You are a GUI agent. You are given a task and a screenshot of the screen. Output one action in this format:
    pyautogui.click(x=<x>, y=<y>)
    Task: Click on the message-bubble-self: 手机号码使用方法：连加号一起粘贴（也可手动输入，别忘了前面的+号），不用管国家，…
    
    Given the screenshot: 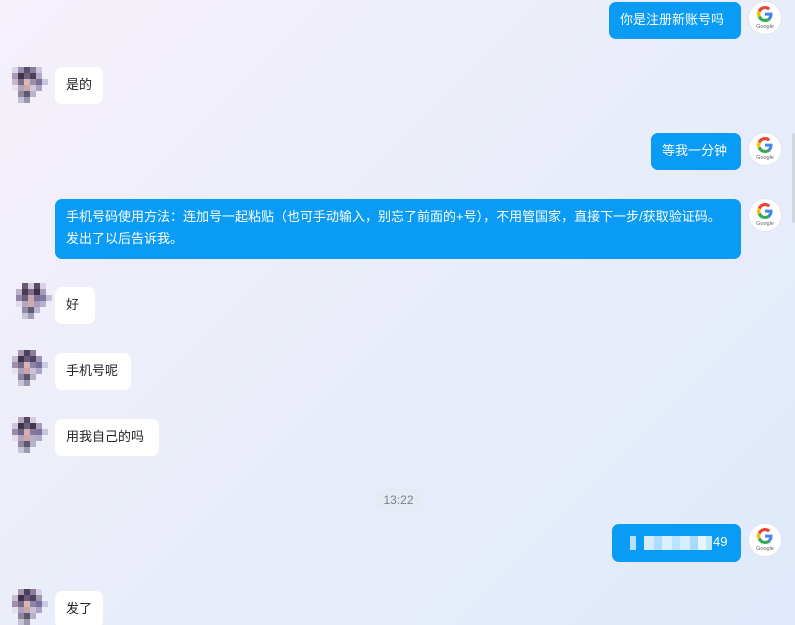 What is the action you would take?
    pyautogui.click(x=398, y=229)
    